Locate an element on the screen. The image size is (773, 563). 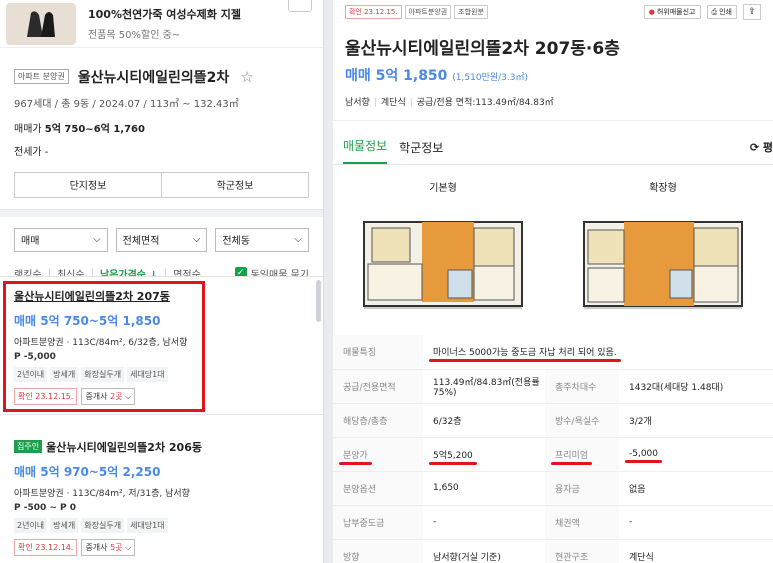
spec-value: 5억5,200 is located at coordinates (453, 455).